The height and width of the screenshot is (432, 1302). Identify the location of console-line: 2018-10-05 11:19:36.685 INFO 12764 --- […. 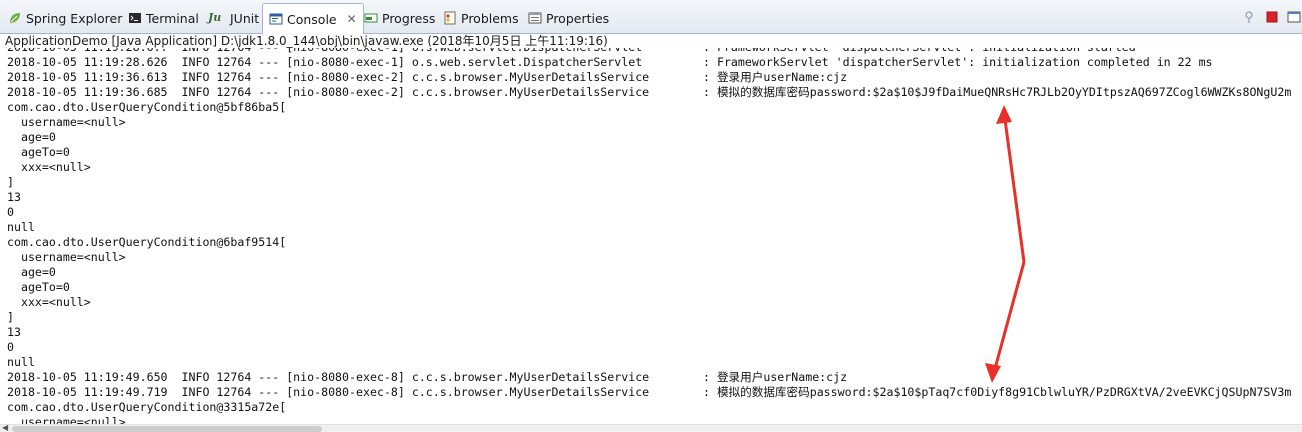
(649, 92).